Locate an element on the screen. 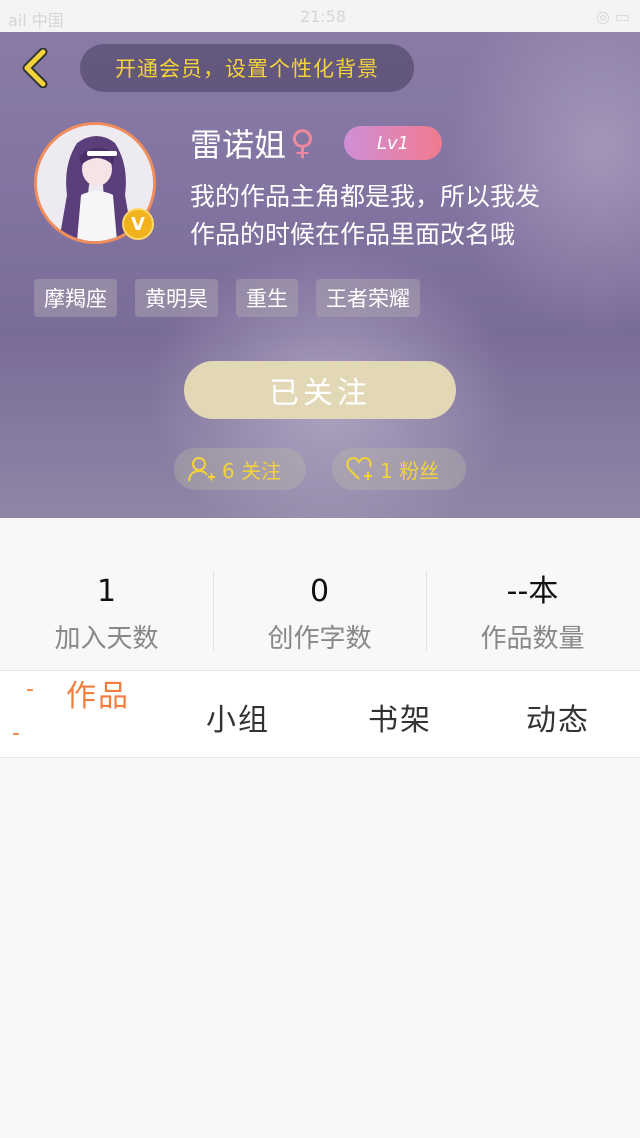 The height and width of the screenshot is (1138, 640). following-button: 6 关注 is located at coordinates (240, 469).